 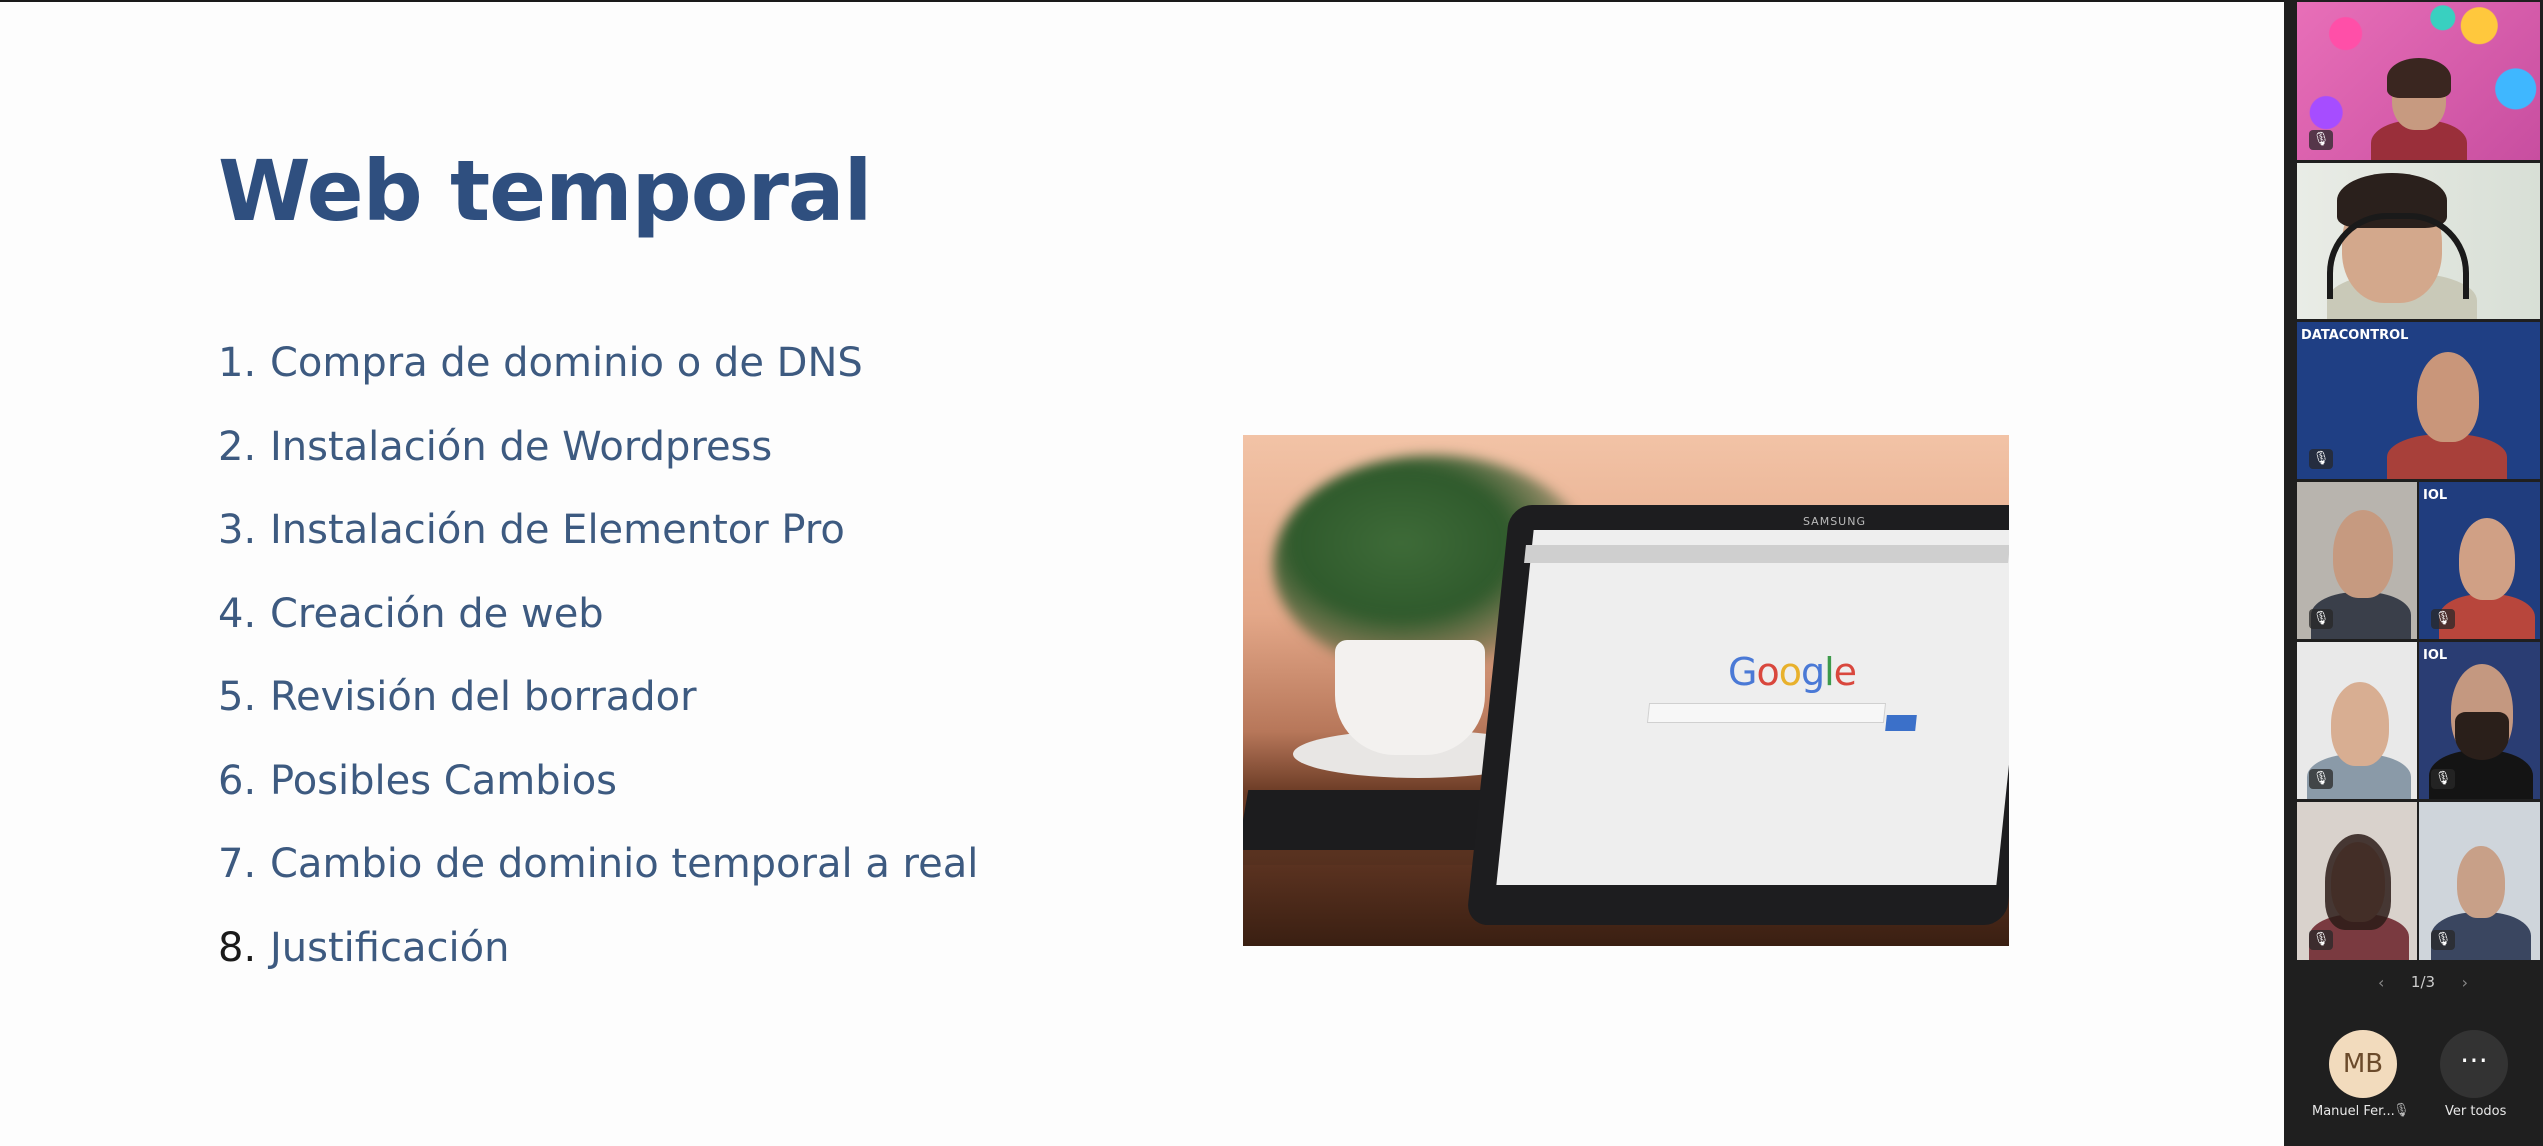 I want to click on list-item: 3. Instalación de Elementor Pro, so click(x=598, y=549).